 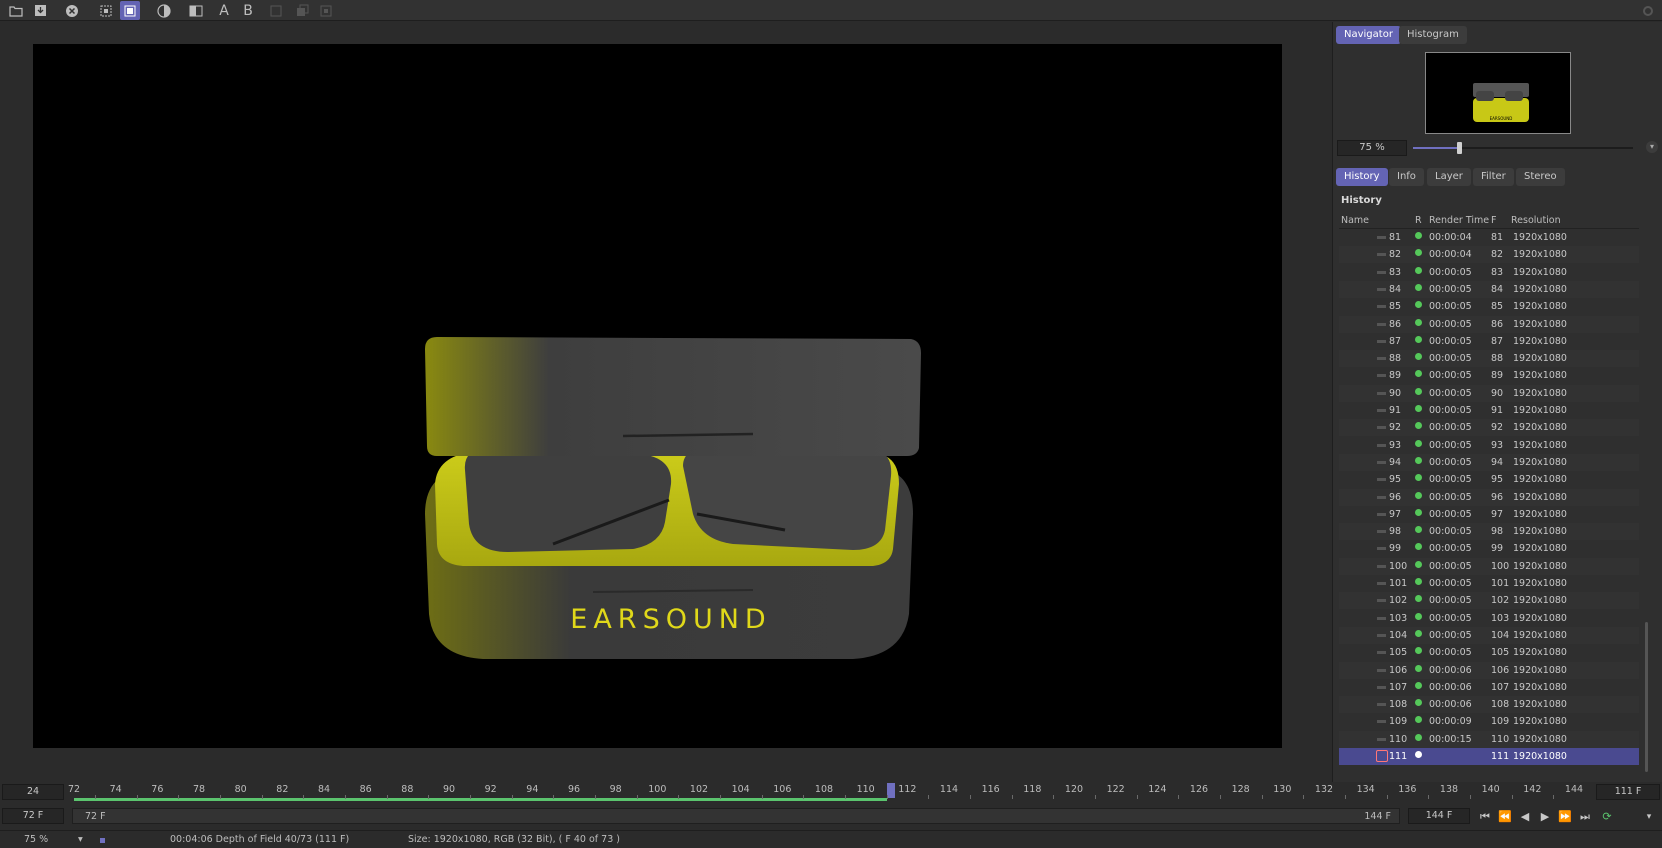 I want to click on table-row: 102 00:00:05 102 1920x1080, so click(x=1489, y=601).